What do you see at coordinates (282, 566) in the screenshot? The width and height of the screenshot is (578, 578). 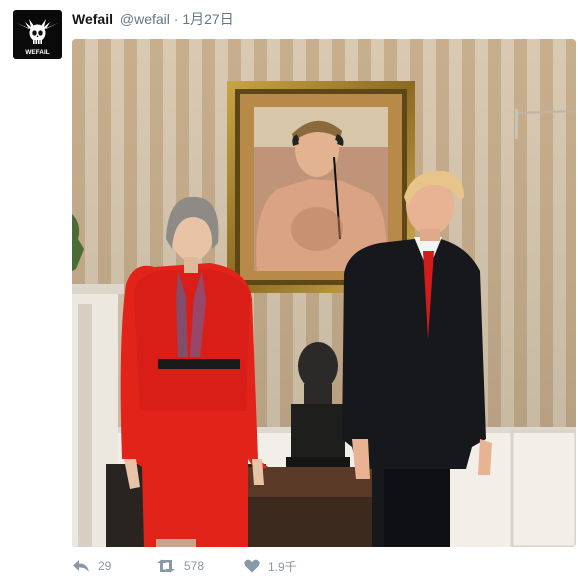 I see `like-count: 1.9千` at bounding box center [282, 566].